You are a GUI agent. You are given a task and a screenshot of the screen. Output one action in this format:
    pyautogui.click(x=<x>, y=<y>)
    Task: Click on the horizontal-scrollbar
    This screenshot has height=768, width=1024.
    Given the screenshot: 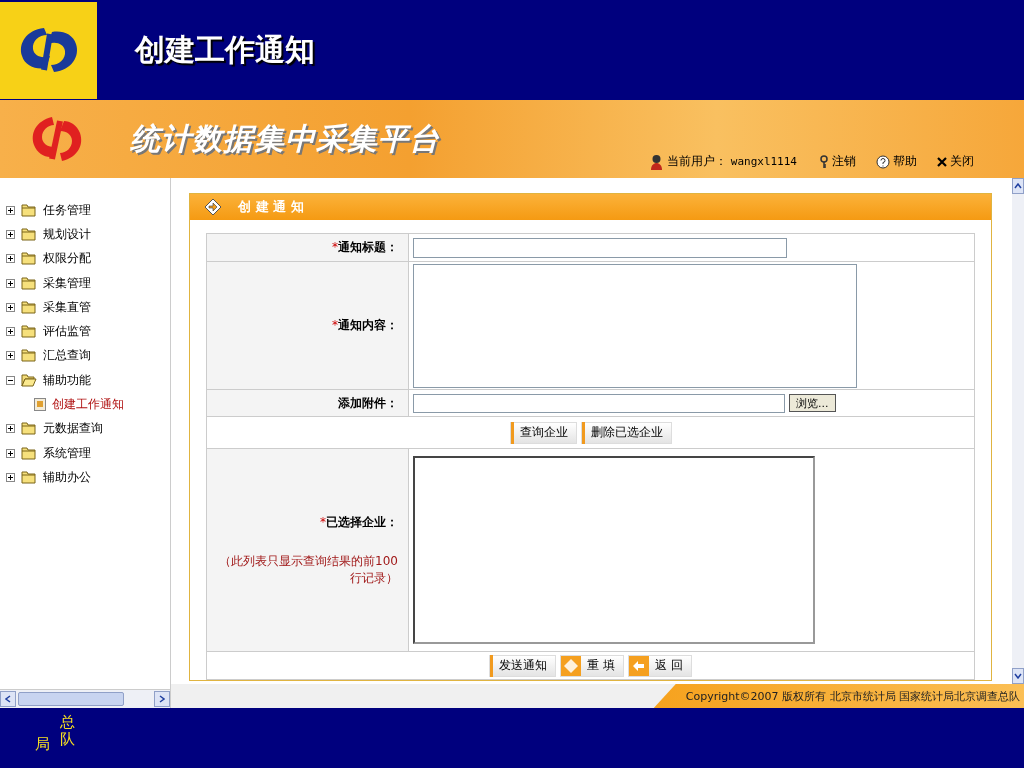 What is the action you would take?
    pyautogui.click(x=85, y=698)
    